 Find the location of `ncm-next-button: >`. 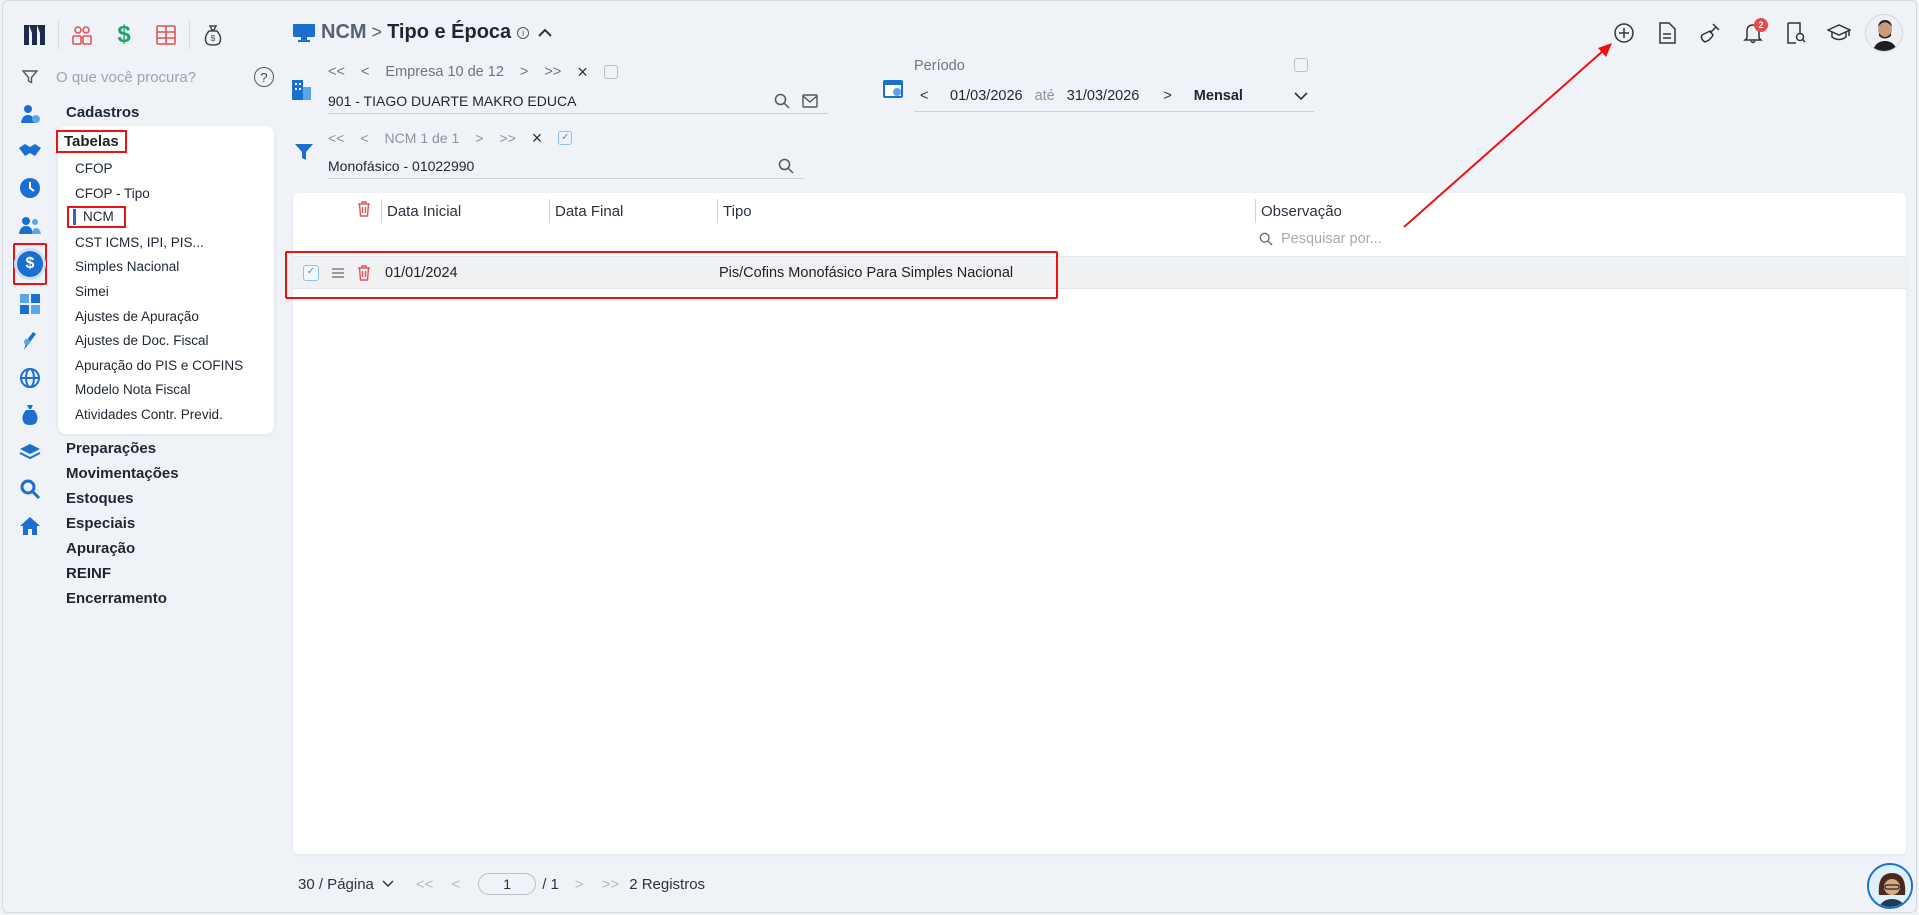

ncm-next-button: > is located at coordinates (479, 138).